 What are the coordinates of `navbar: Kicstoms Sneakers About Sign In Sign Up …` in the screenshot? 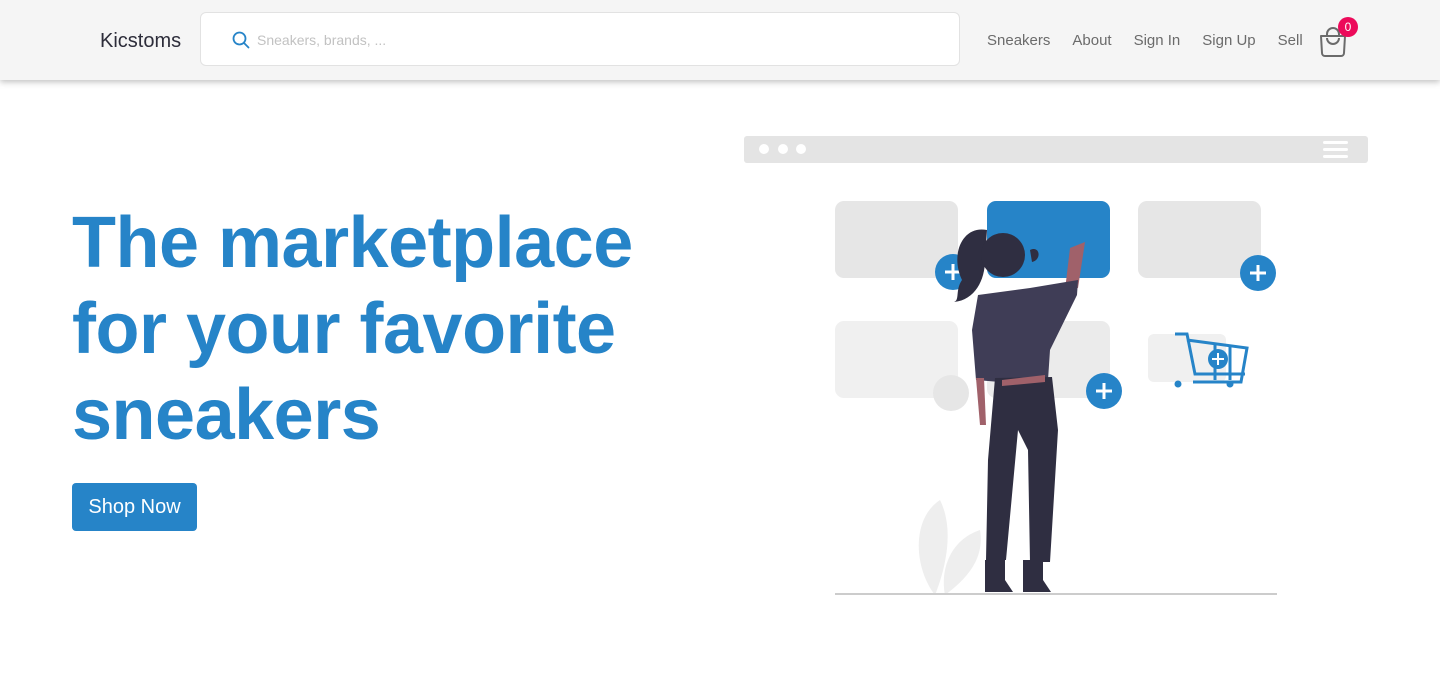 It's located at (720, 40).